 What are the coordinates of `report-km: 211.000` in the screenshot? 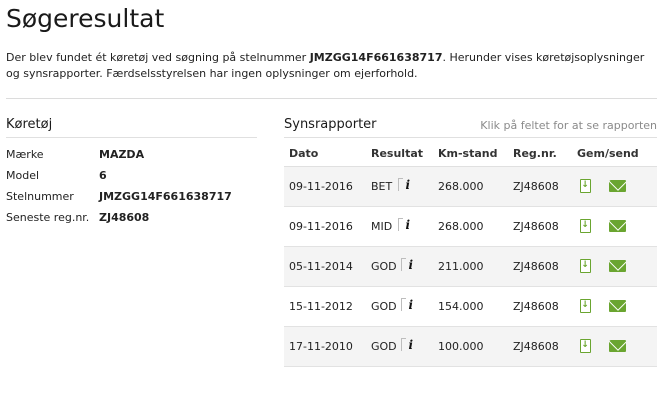 It's located at (461, 266).